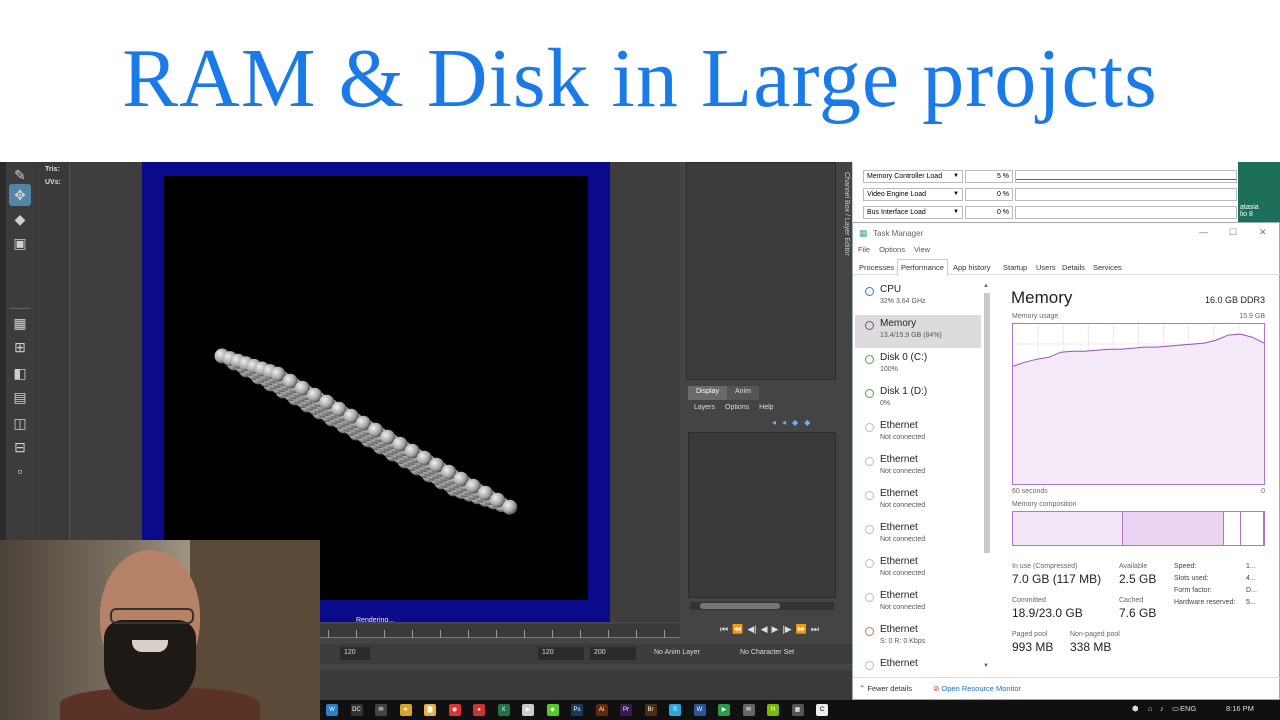 Image resolution: width=1280 pixels, height=720 pixels. I want to click on layout-graph-icon: ◫, so click(20, 423).